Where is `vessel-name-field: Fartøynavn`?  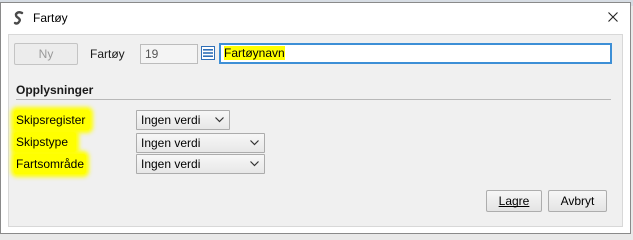
vessel-name-field: Fartøynavn is located at coordinates (415, 53).